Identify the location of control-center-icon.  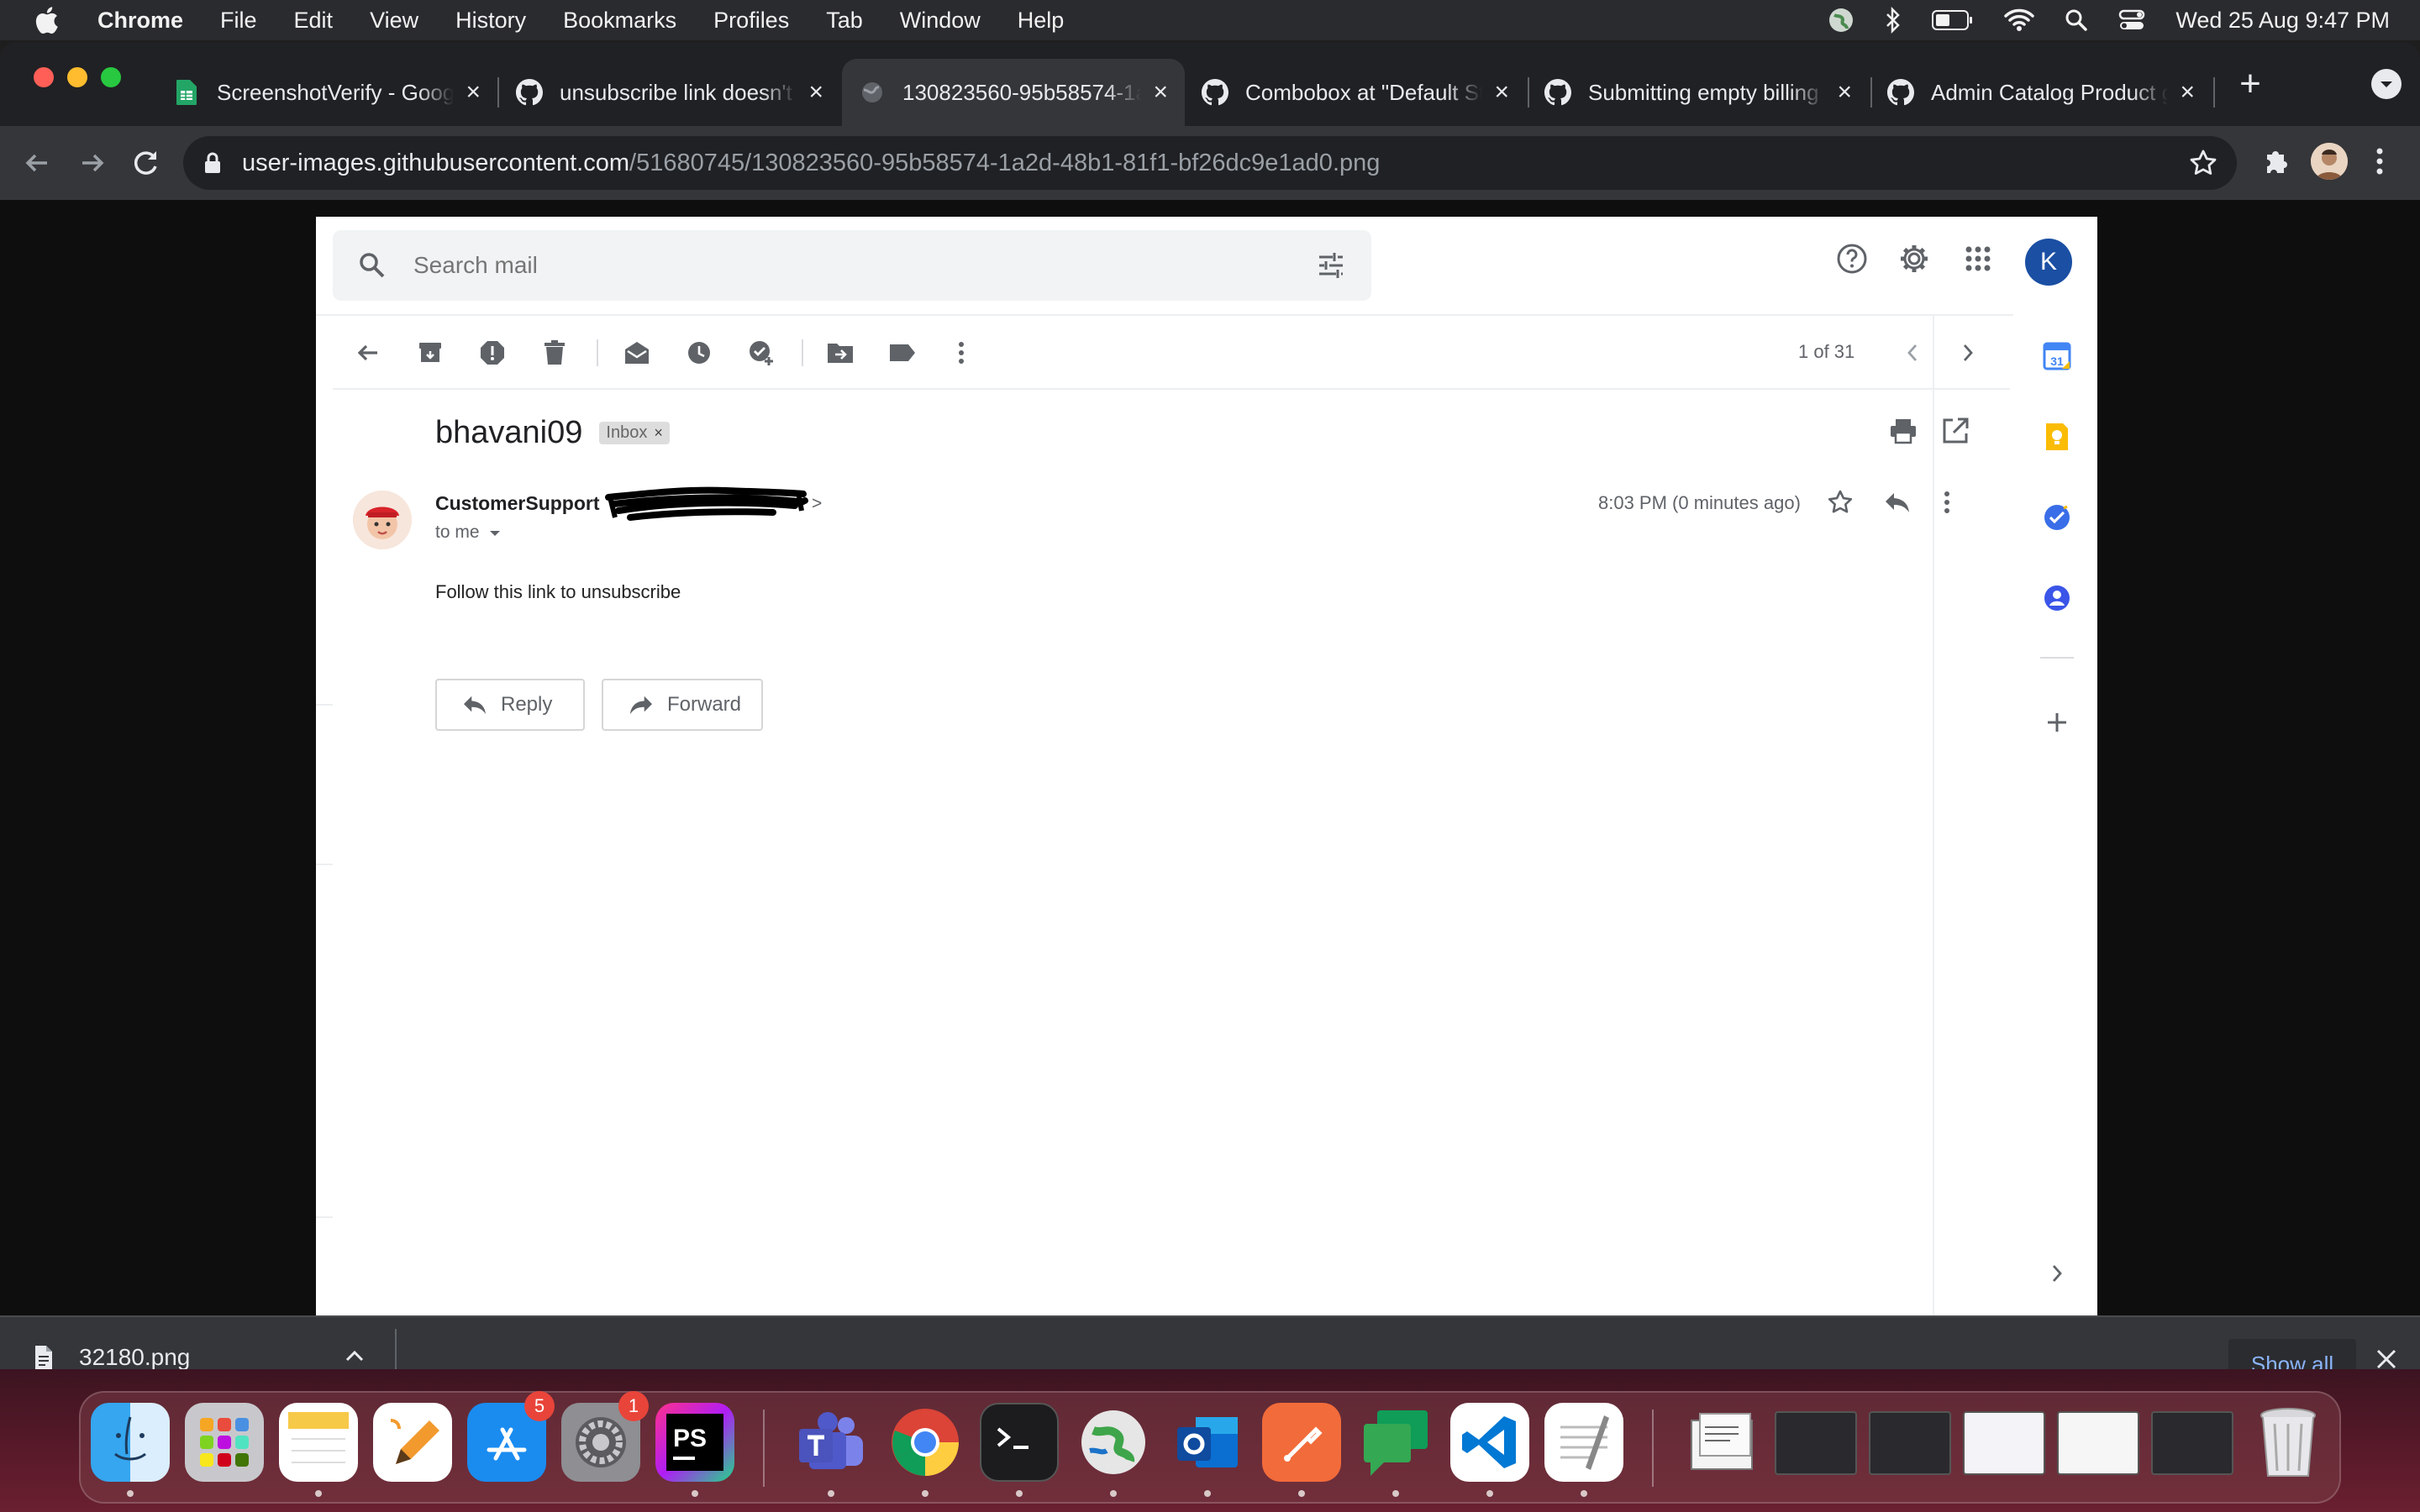
(2131, 20).